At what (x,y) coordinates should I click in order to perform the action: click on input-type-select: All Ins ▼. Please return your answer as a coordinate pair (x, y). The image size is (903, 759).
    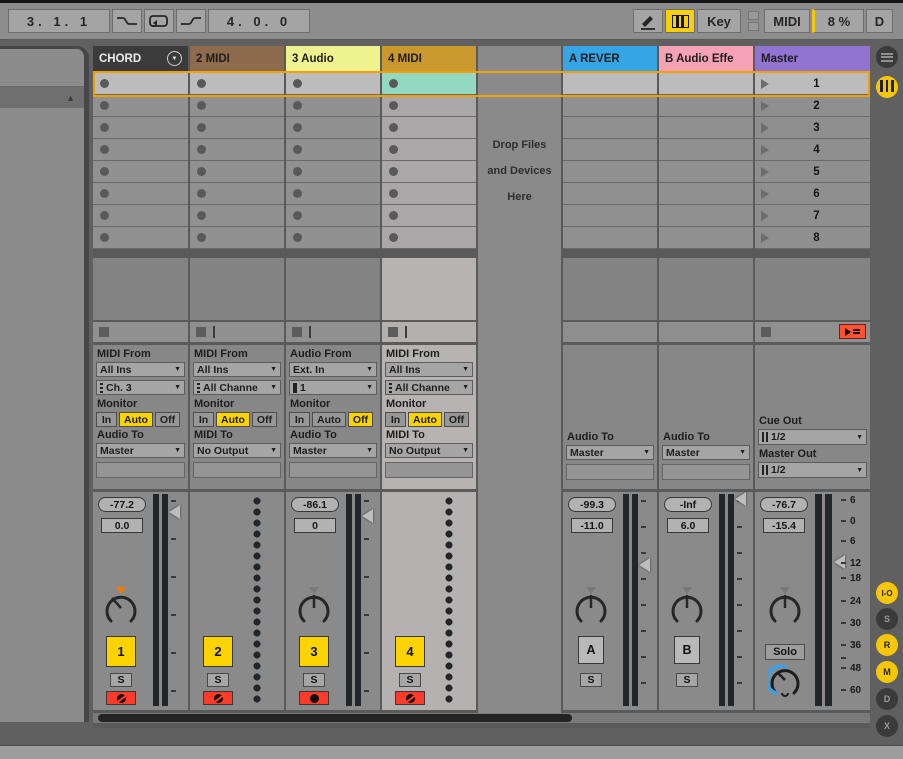
    Looking at the image, I should click on (237, 369).